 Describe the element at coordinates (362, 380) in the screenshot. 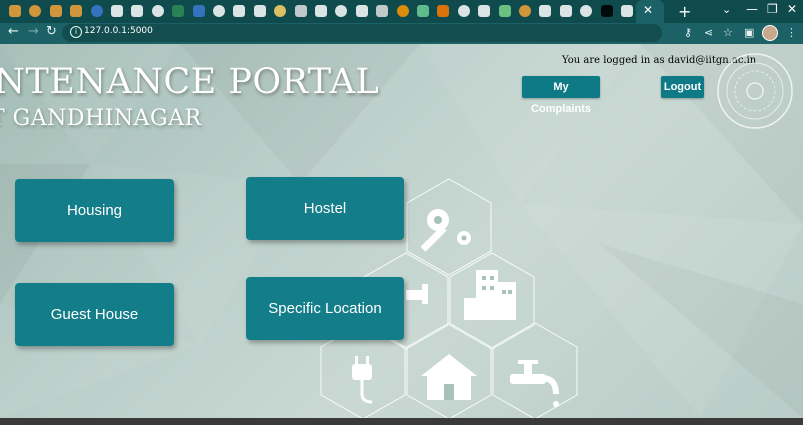

I see `electric-plug-icon` at that location.